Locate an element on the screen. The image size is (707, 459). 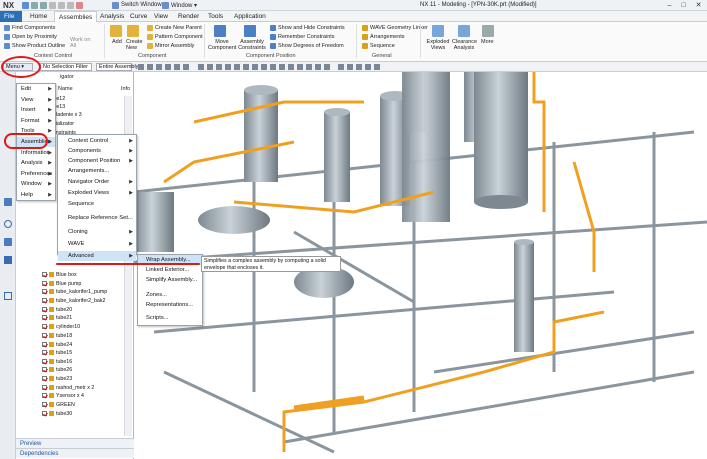
tree-node: tube30 is located at coordinates (57, 414).